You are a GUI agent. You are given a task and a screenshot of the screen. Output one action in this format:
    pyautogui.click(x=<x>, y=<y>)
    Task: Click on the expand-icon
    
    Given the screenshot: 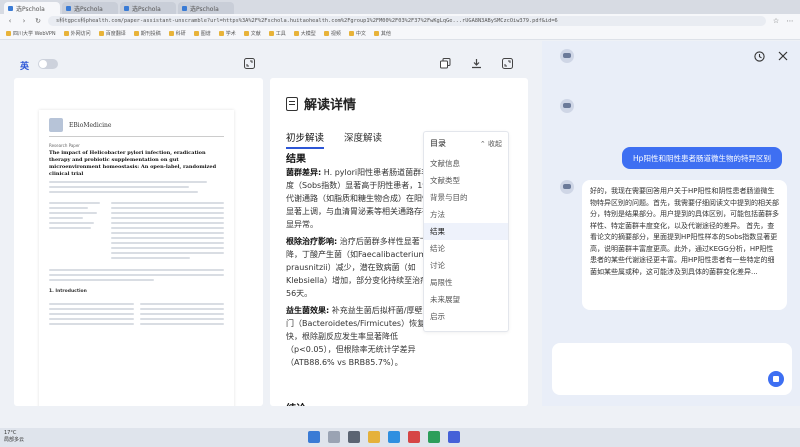 What is the action you would take?
    pyautogui.click(x=249, y=63)
    